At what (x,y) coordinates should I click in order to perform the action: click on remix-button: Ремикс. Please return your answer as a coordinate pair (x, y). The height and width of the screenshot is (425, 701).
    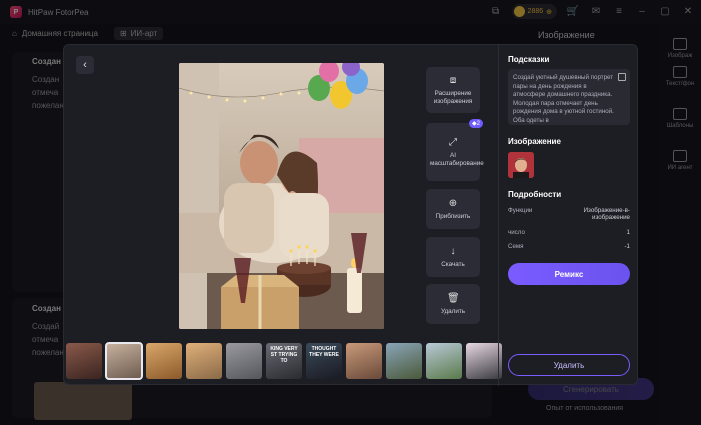
    Looking at the image, I should click on (569, 274).